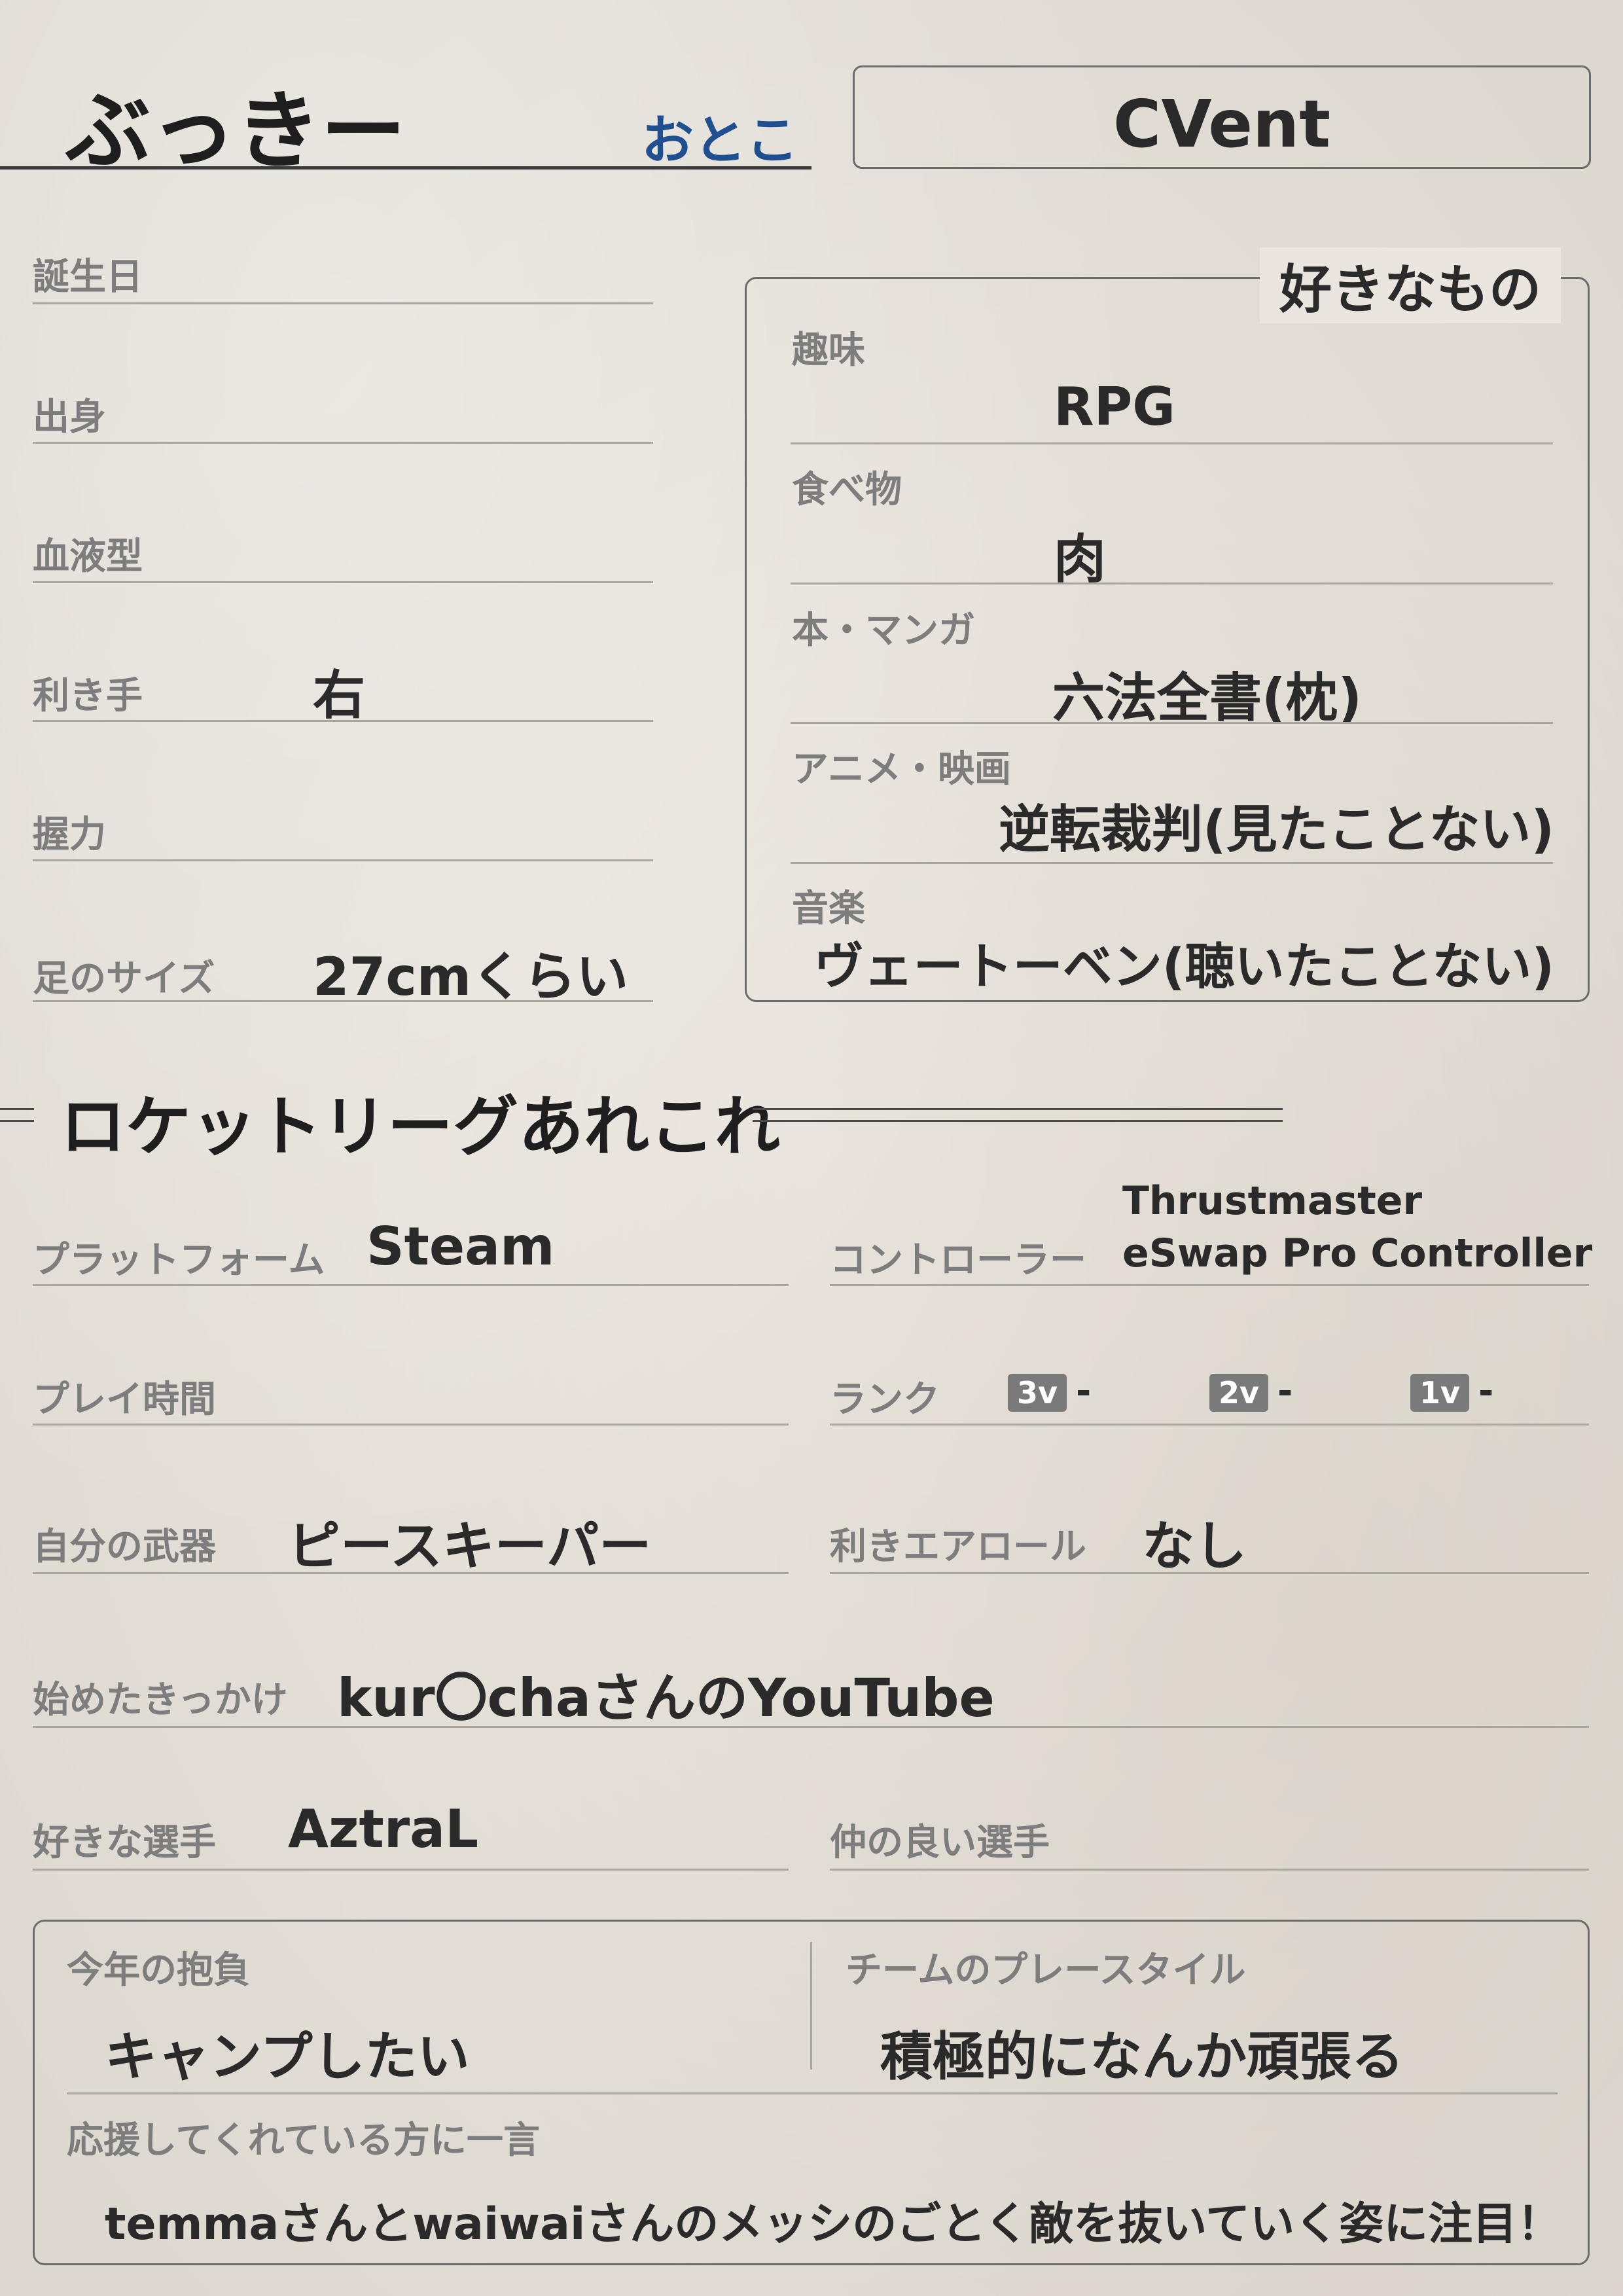 The height and width of the screenshot is (2296, 1623). Describe the element at coordinates (160, 1700) in the screenshot. I see `trigger-label: 始めたきっかけ` at that location.